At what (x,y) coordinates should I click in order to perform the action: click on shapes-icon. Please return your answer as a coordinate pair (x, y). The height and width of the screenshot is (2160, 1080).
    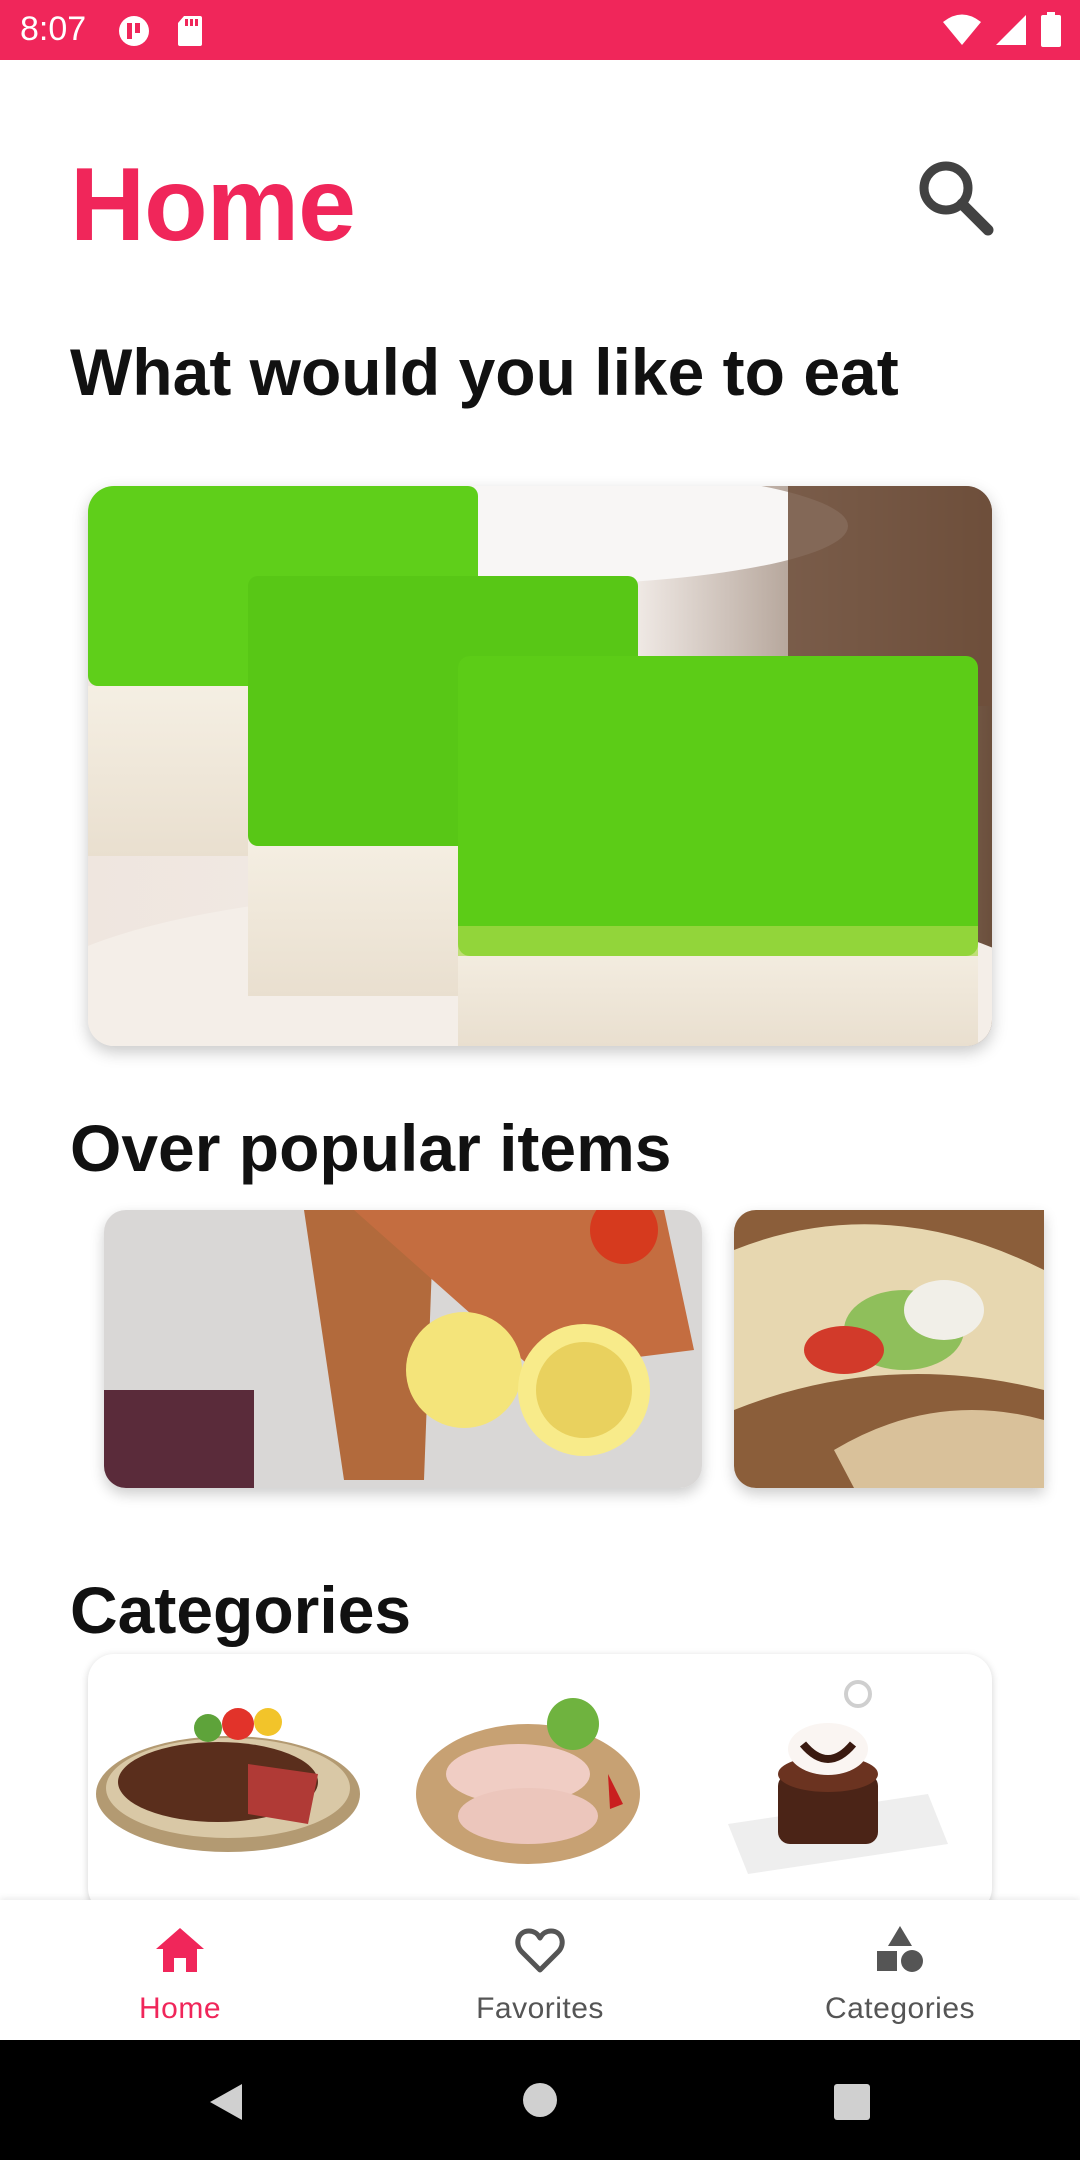
    Looking at the image, I should click on (900, 1949).